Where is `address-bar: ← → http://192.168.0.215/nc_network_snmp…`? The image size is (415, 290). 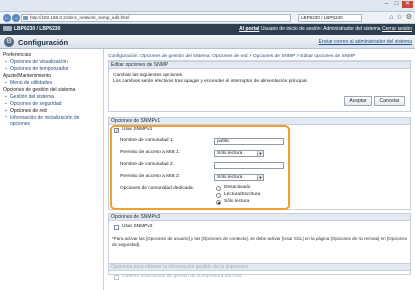 address-bar: ← → http://192.168.0.215/nc_network_snmp… is located at coordinates (207, 18).